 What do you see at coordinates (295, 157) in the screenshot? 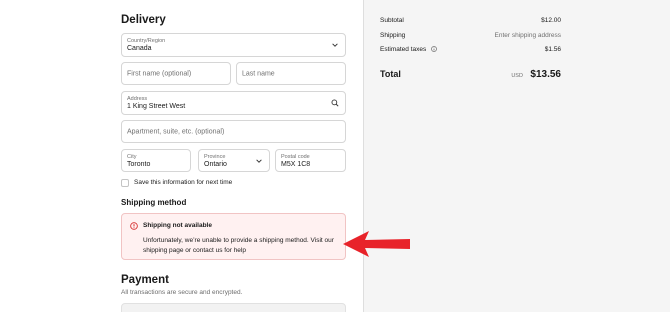
I see `postal-code-label: Postal code` at bounding box center [295, 157].